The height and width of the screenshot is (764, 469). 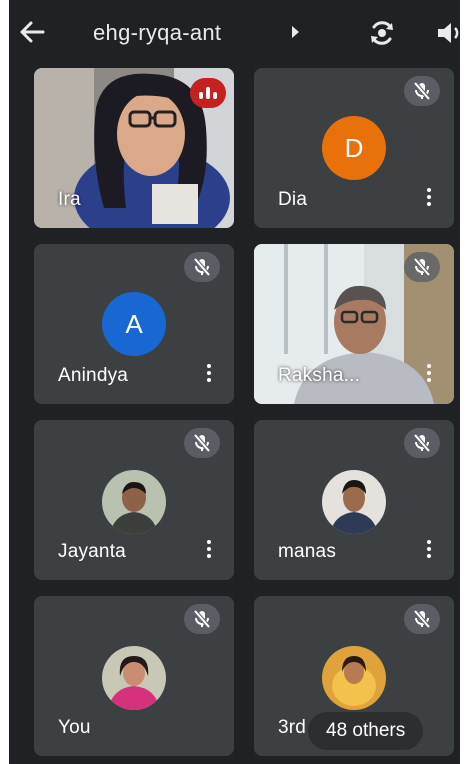 What do you see at coordinates (32, 32) in the screenshot?
I see `arrow-back-icon` at bounding box center [32, 32].